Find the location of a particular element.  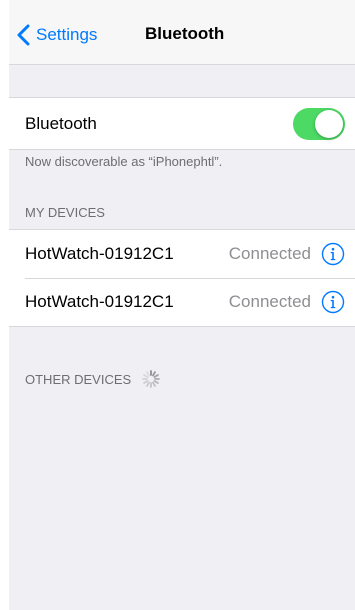

discoverable-text: Now discoverable as “iPhonephtl”. is located at coordinates (124, 161).